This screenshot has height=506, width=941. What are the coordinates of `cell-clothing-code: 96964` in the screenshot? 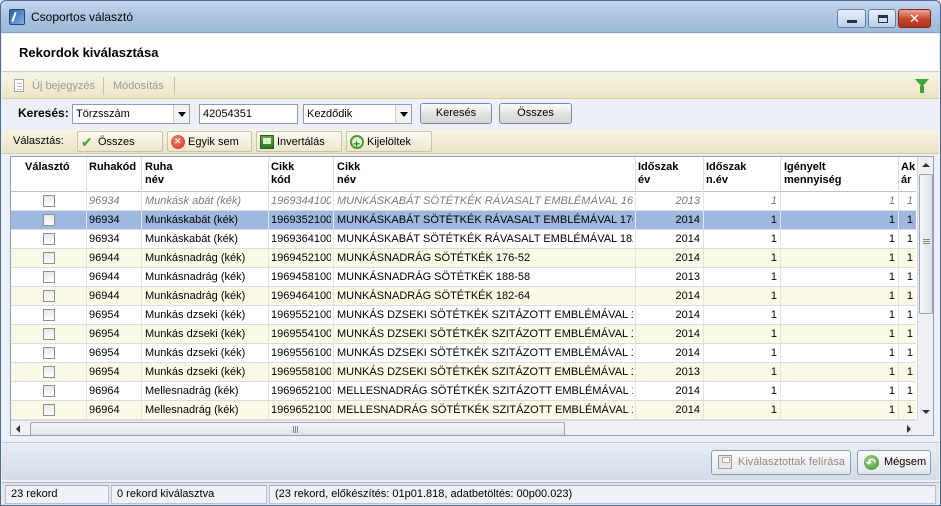 It's located at (104, 391).